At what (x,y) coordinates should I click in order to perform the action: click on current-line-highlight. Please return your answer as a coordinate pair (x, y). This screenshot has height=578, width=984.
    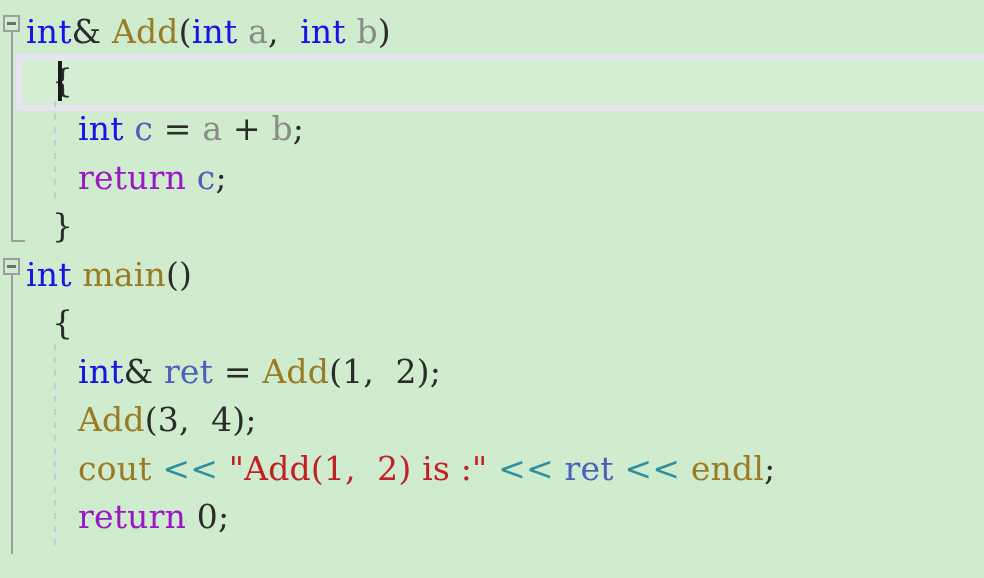
    Looking at the image, I should click on (500, 82).